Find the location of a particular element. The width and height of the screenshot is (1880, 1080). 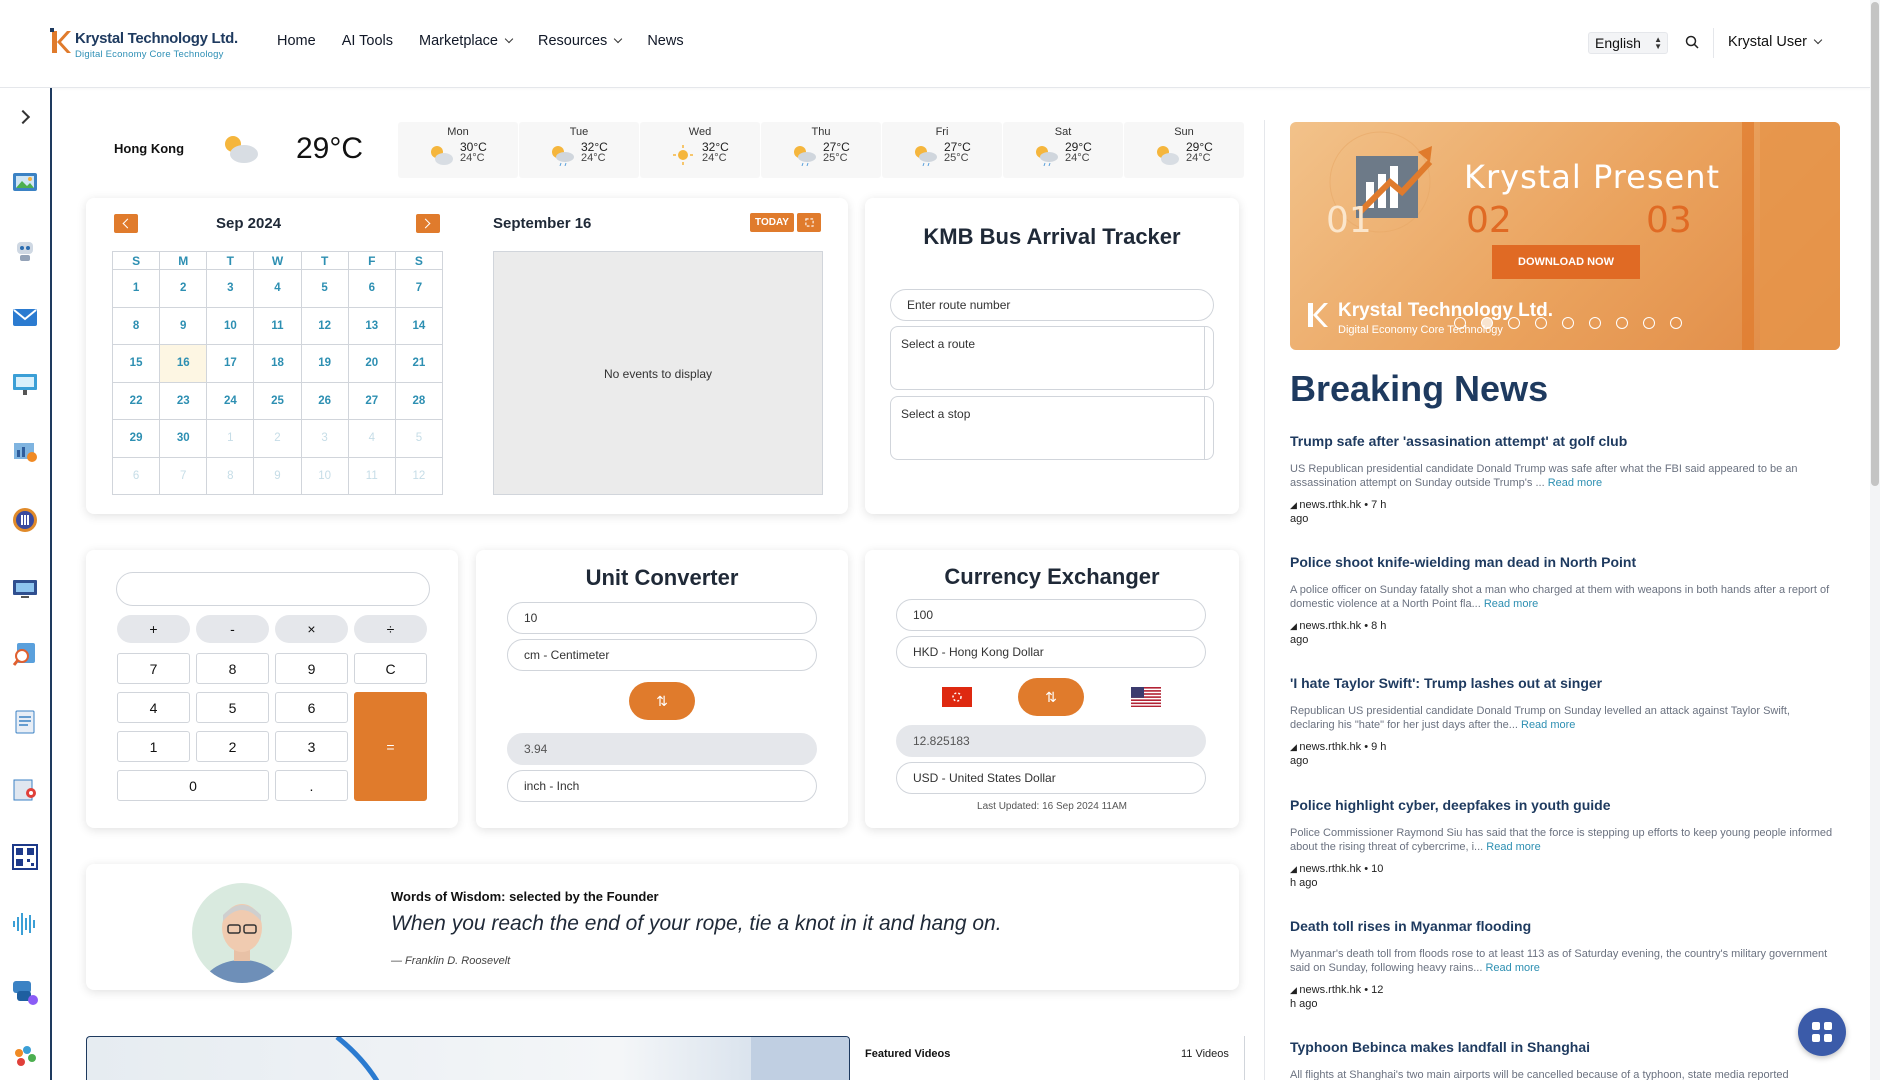

next-month-button is located at coordinates (428, 223).